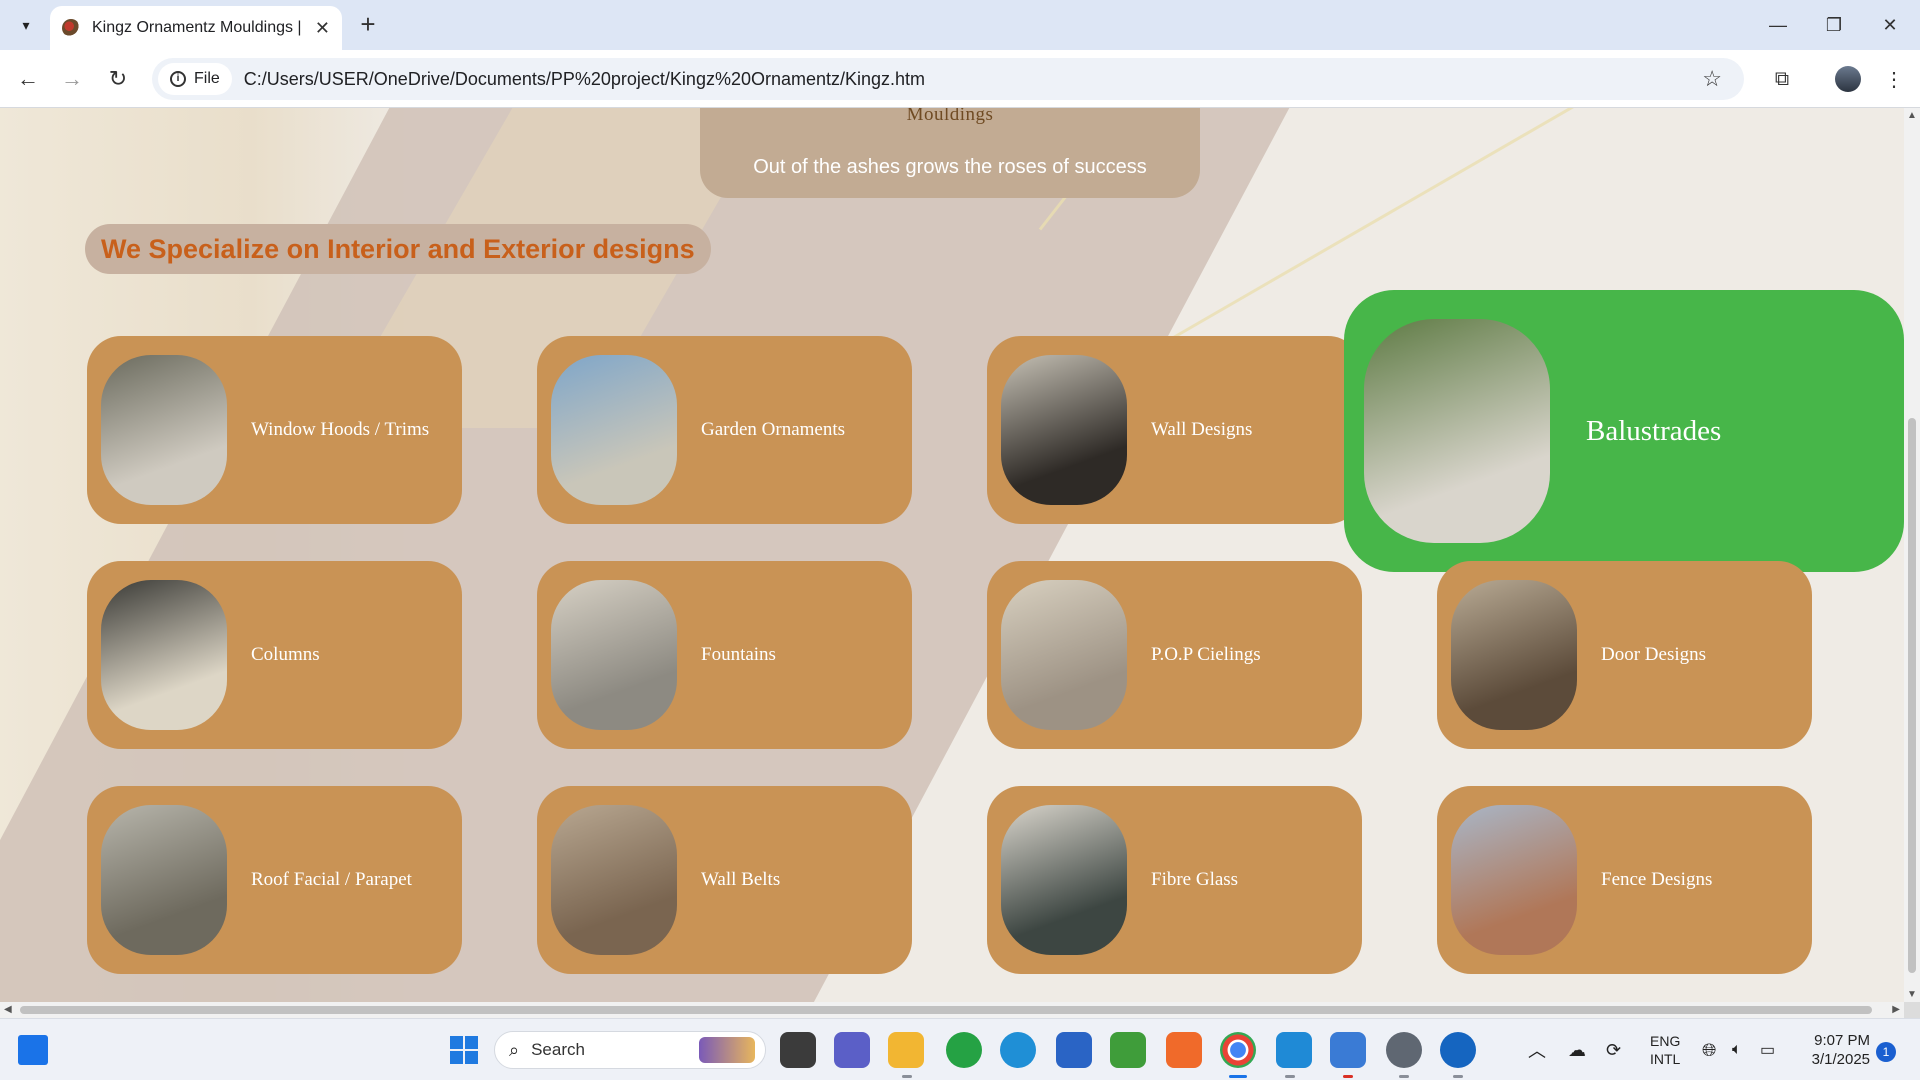  What do you see at coordinates (1064, 880) in the screenshot?
I see `fibreglass-photo` at bounding box center [1064, 880].